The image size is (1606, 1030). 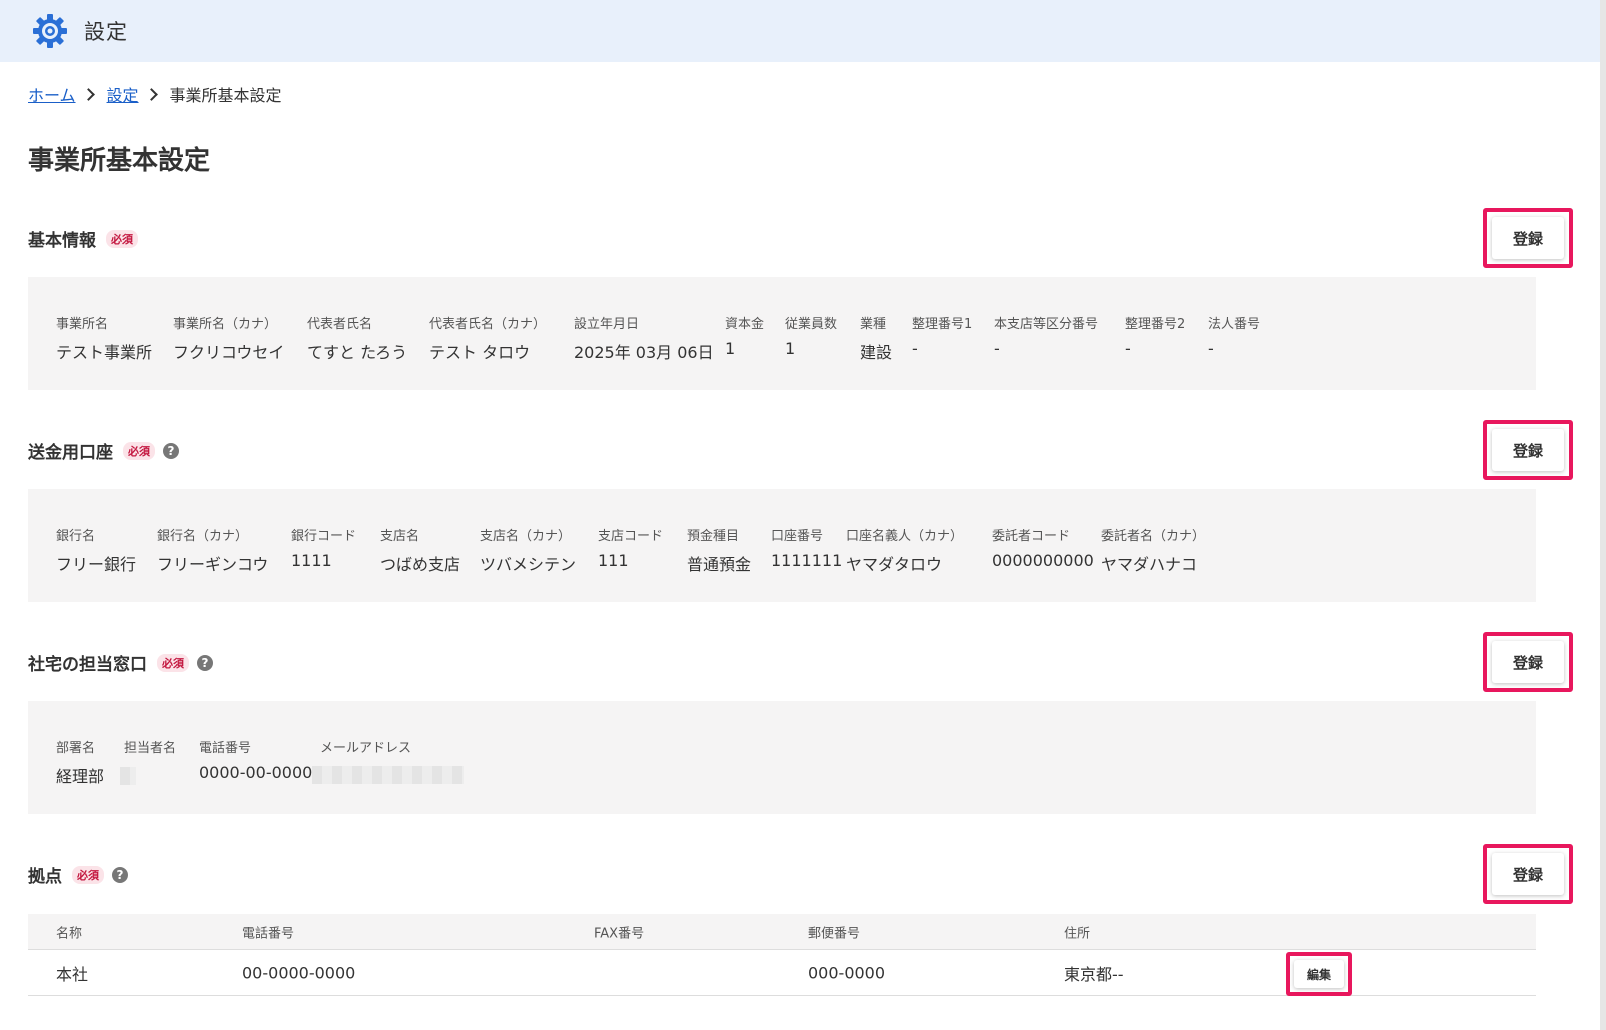 I want to click on cell-name: 本社, so click(x=72, y=974).